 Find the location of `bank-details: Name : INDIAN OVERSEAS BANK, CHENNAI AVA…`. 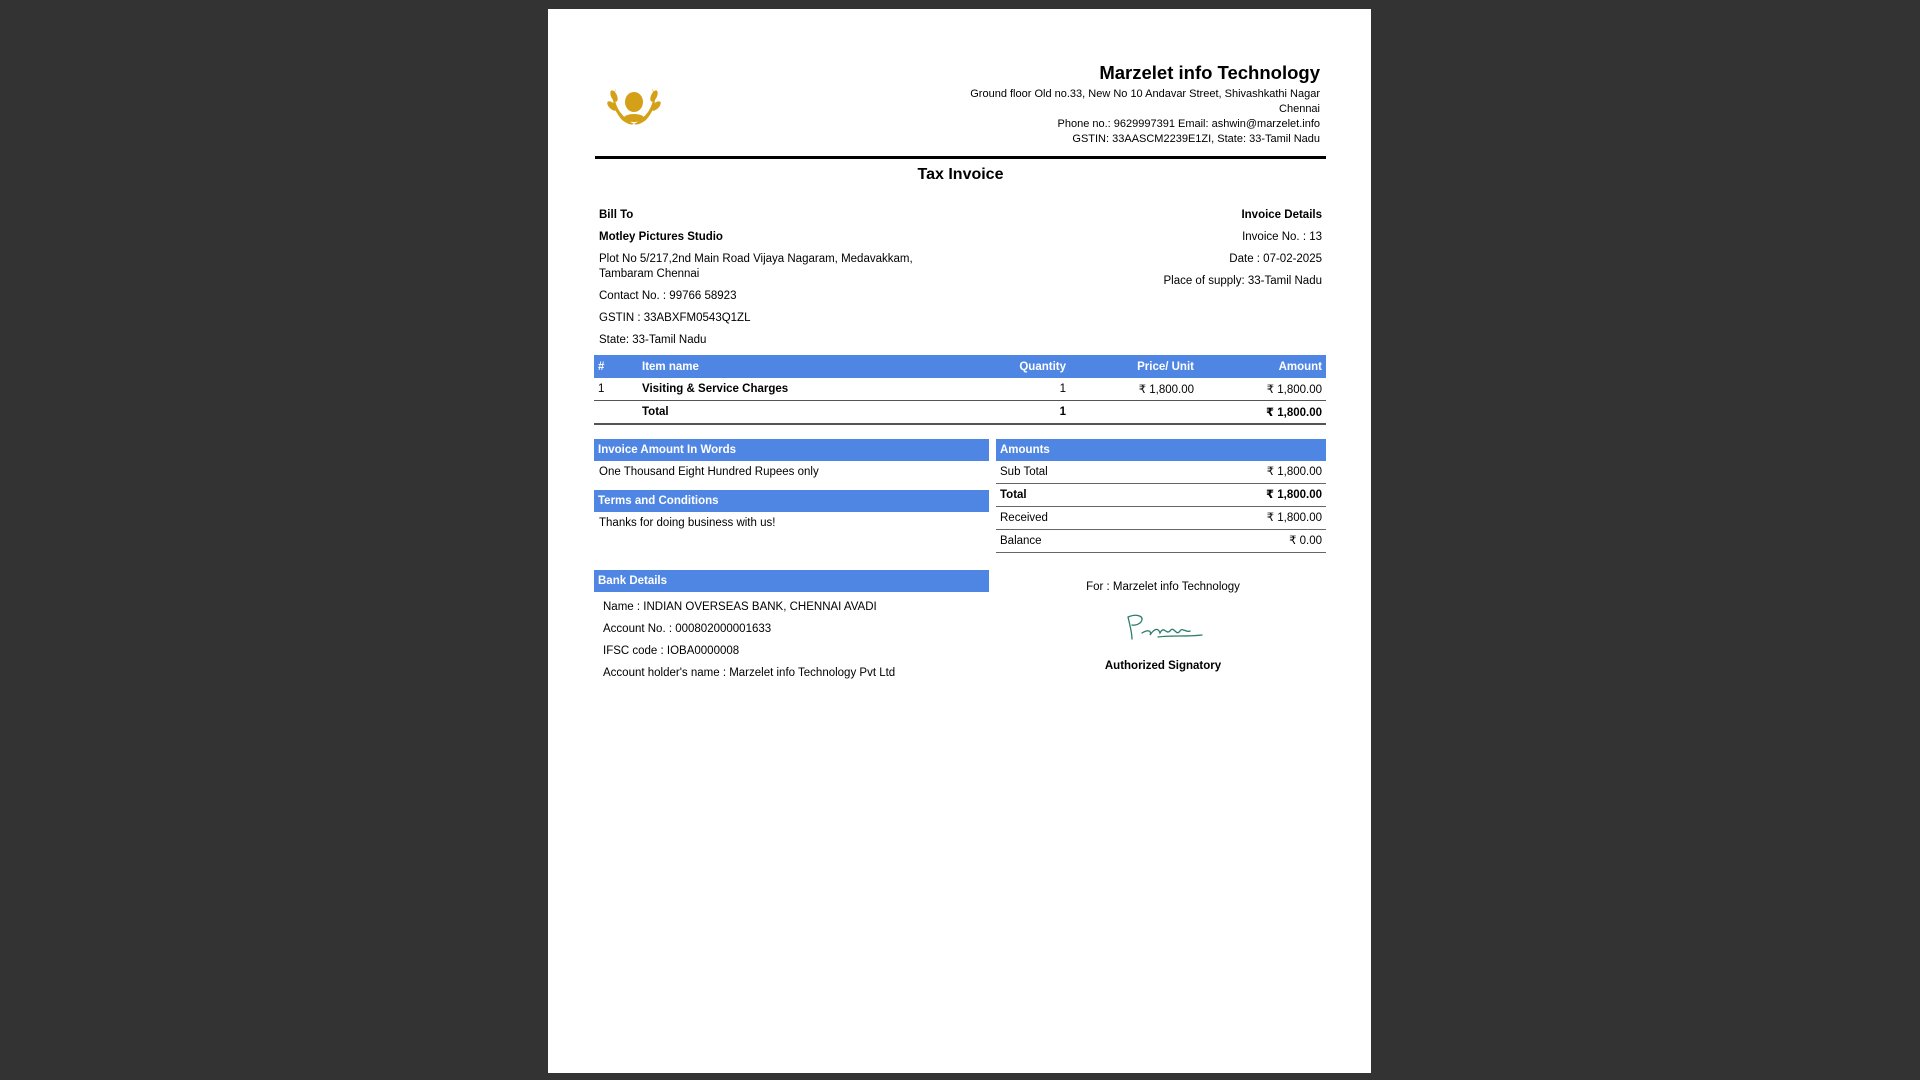

bank-details: Name : INDIAN OVERSEAS BANK, CHENNAI AVA… is located at coordinates (749, 644).